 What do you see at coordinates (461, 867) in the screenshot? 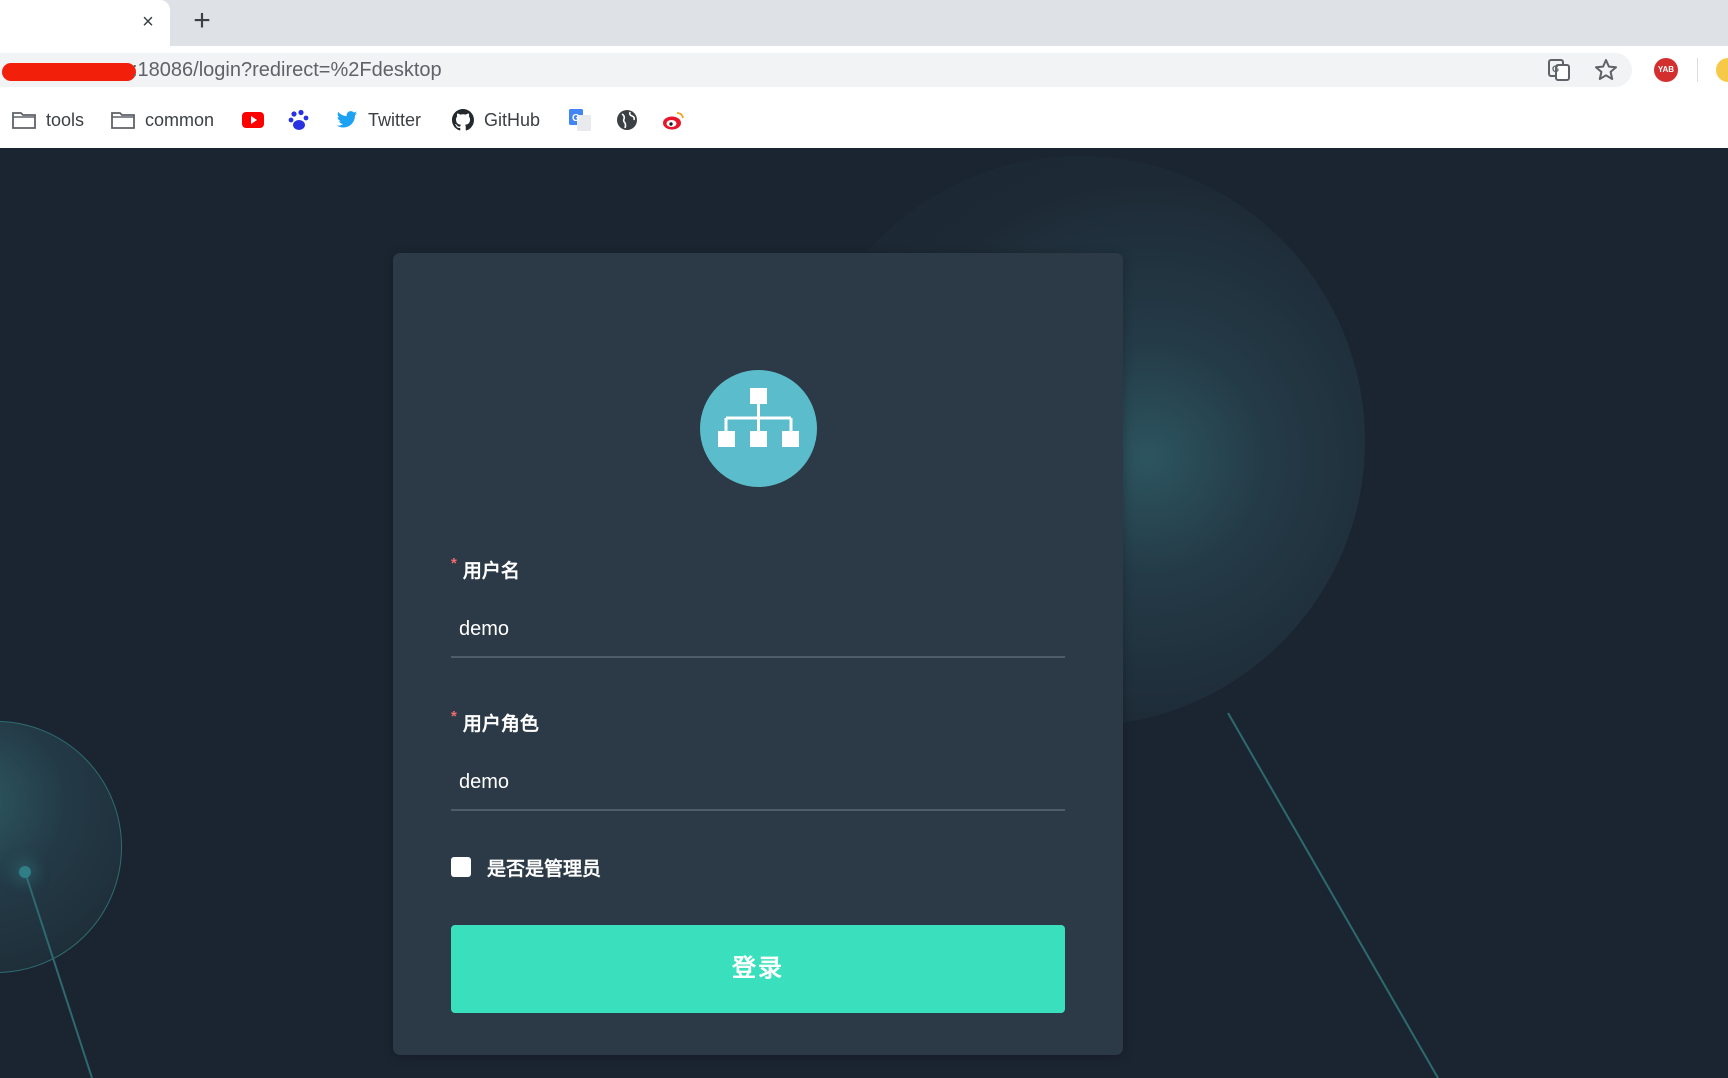
I see `admin-checkbox` at bounding box center [461, 867].